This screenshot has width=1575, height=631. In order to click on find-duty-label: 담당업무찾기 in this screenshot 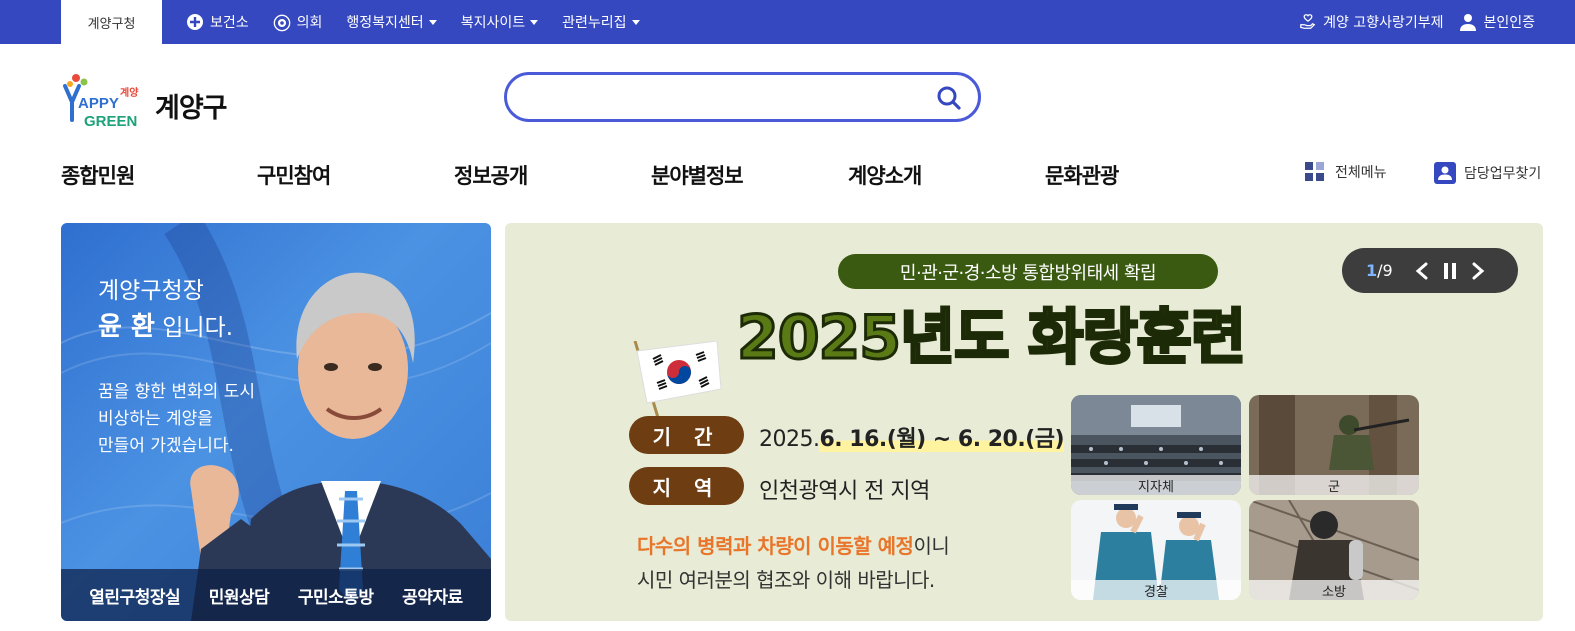, I will do `click(1503, 174)`.